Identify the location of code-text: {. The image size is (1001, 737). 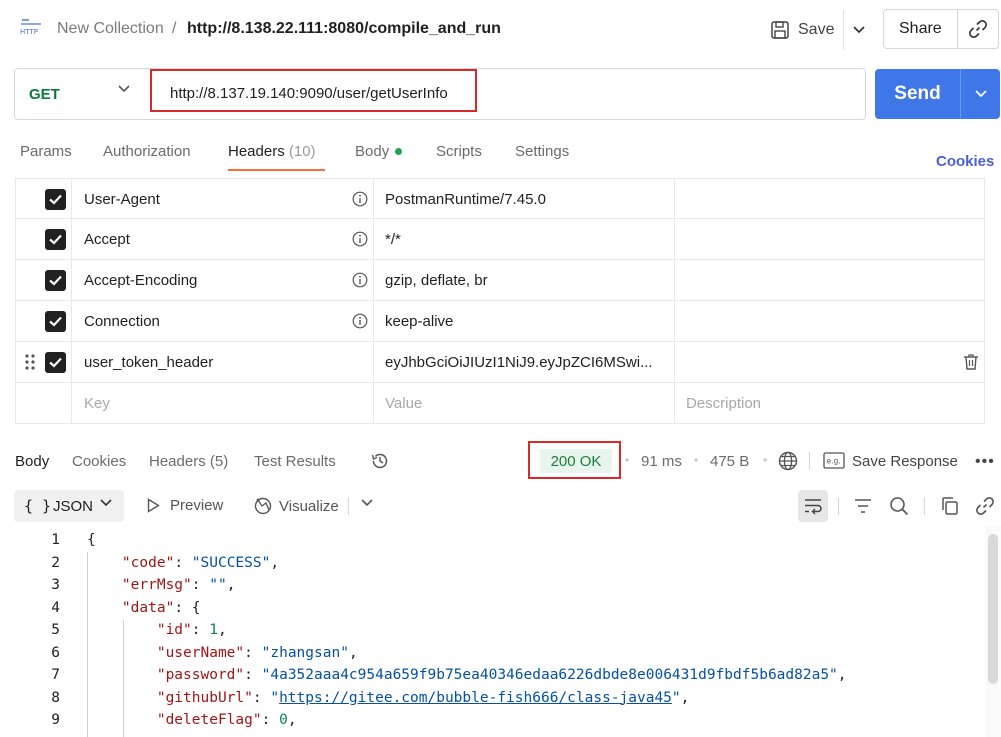
(91, 540).